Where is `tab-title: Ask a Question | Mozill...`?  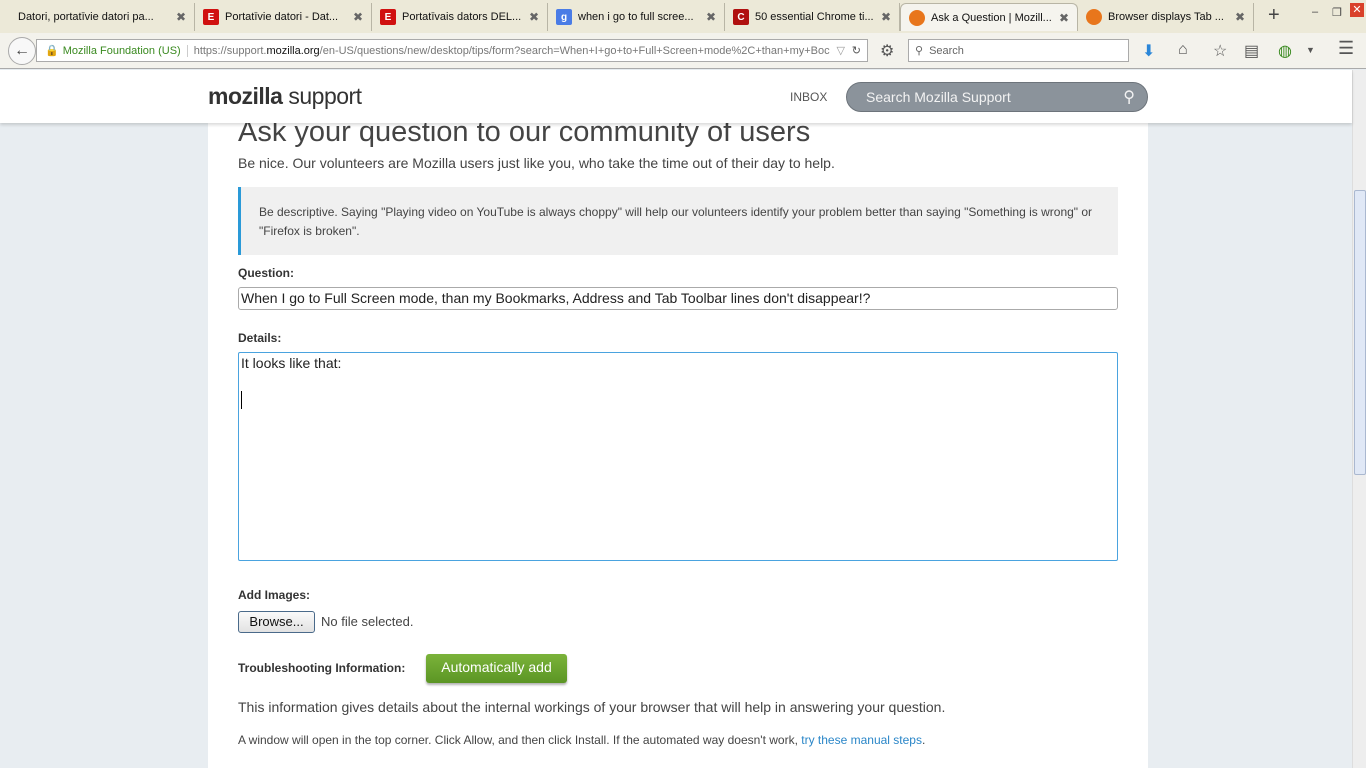 tab-title: Ask a Question | Mozill... is located at coordinates (991, 17).